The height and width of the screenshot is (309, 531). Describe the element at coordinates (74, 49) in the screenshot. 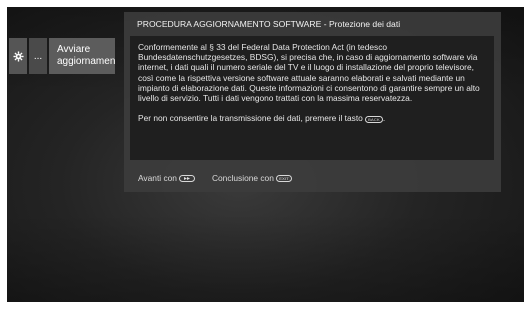

I see `start-update-label-line1: Avviare` at that location.